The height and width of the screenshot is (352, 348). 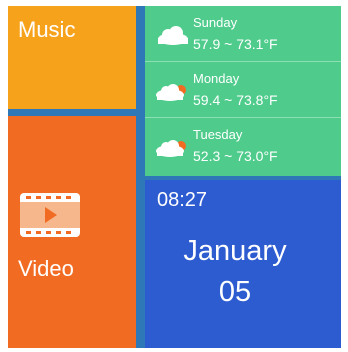 What do you see at coordinates (46, 268) in the screenshot?
I see `video-label: Video` at bounding box center [46, 268].